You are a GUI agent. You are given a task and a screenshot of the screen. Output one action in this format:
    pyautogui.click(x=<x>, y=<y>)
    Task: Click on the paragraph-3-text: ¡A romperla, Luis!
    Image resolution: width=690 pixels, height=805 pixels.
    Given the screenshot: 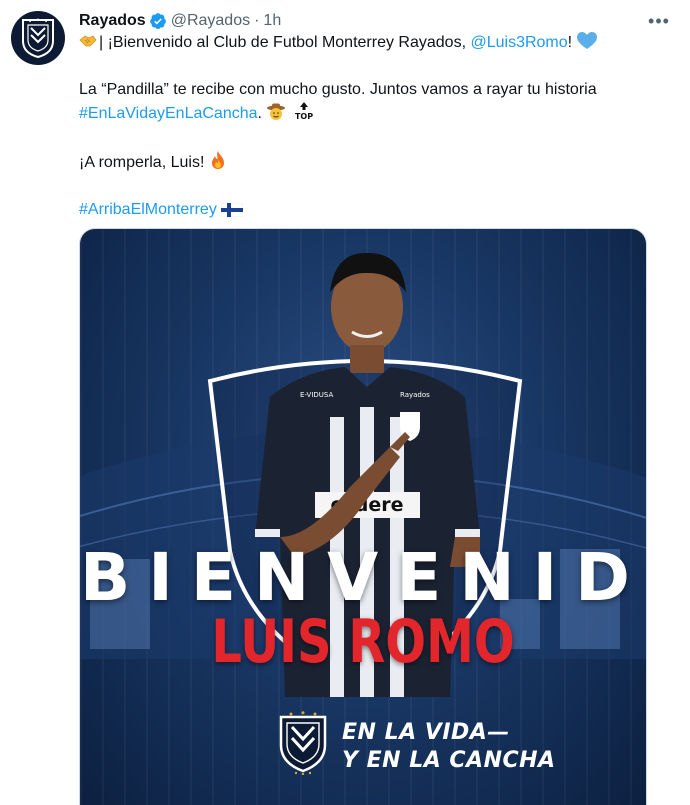 What is the action you would take?
    pyautogui.click(x=142, y=162)
    